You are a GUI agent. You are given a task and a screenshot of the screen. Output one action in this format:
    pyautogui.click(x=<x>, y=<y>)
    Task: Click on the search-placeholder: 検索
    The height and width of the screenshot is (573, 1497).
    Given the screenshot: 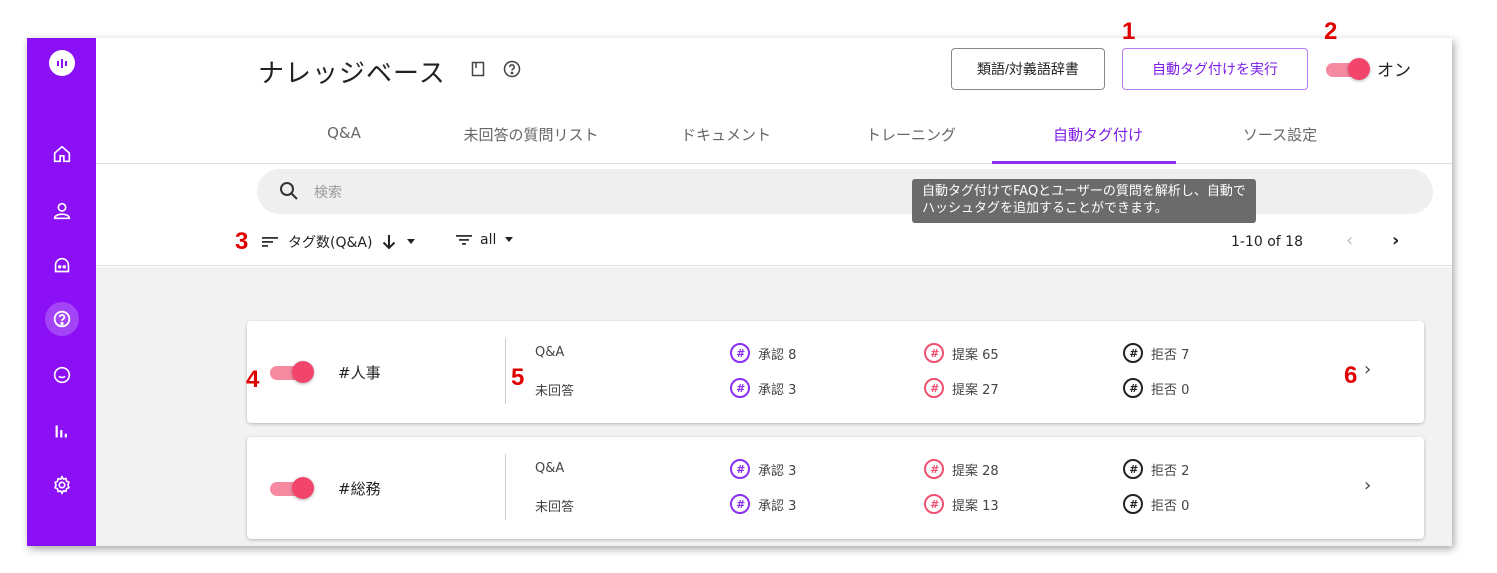 What is the action you would take?
    pyautogui.click(x=328, y=193)
    